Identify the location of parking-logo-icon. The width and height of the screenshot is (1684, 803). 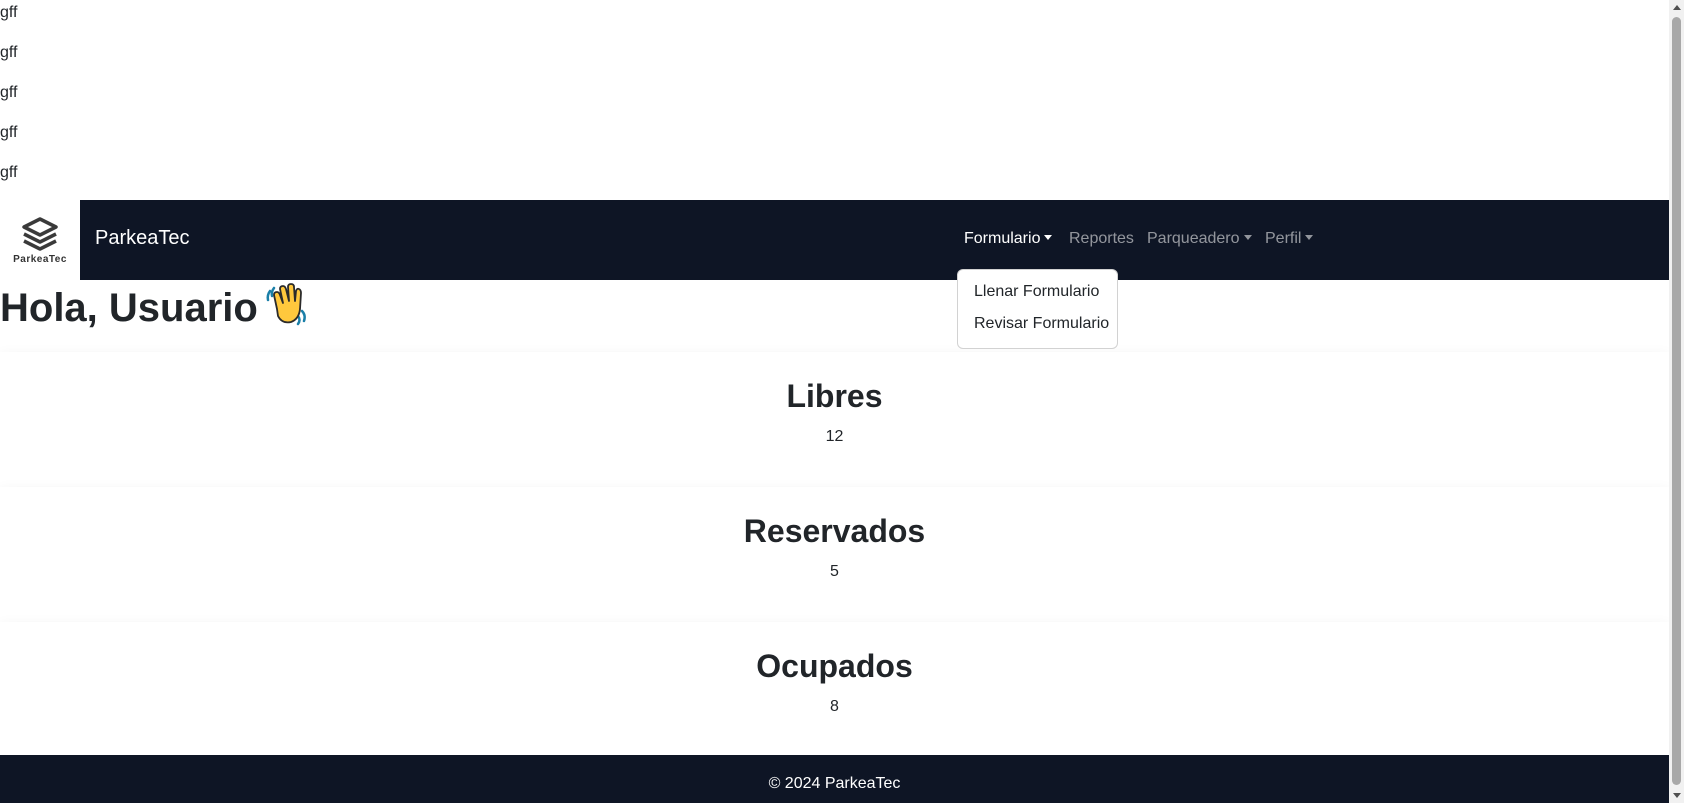
(40, 234).